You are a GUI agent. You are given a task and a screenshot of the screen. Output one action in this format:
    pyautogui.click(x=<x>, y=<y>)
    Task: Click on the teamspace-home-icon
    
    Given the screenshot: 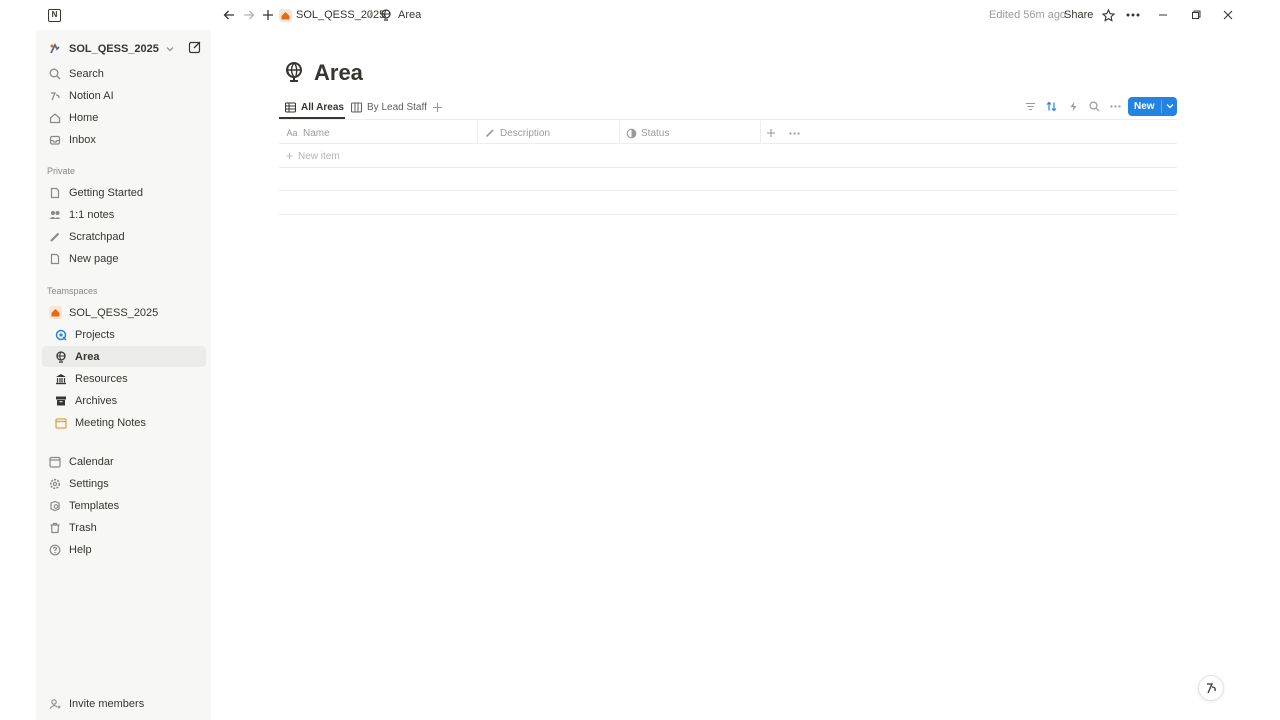 What is the action you would take?
    pyautogui.click(x=285, y=15)
    